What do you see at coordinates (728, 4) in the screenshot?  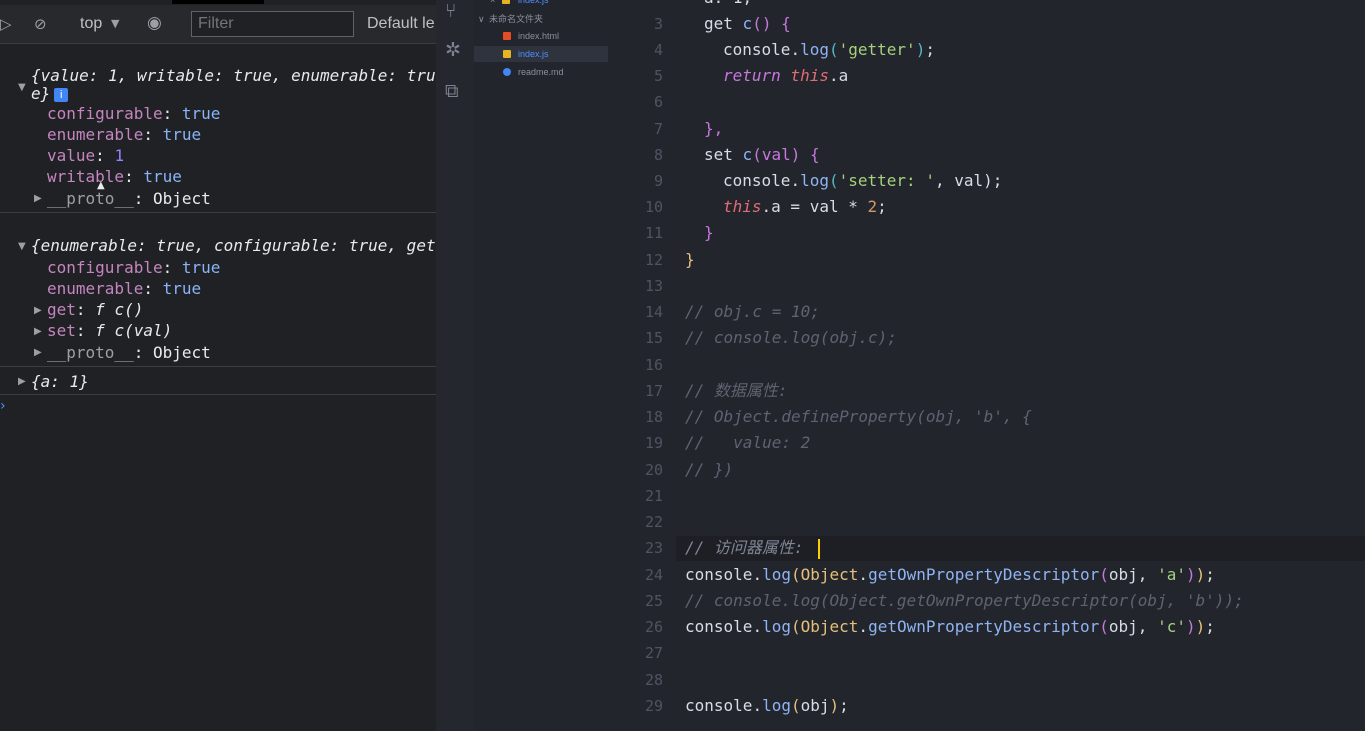 I see `code-line: a: 1,` at bounding box center [728, 4].